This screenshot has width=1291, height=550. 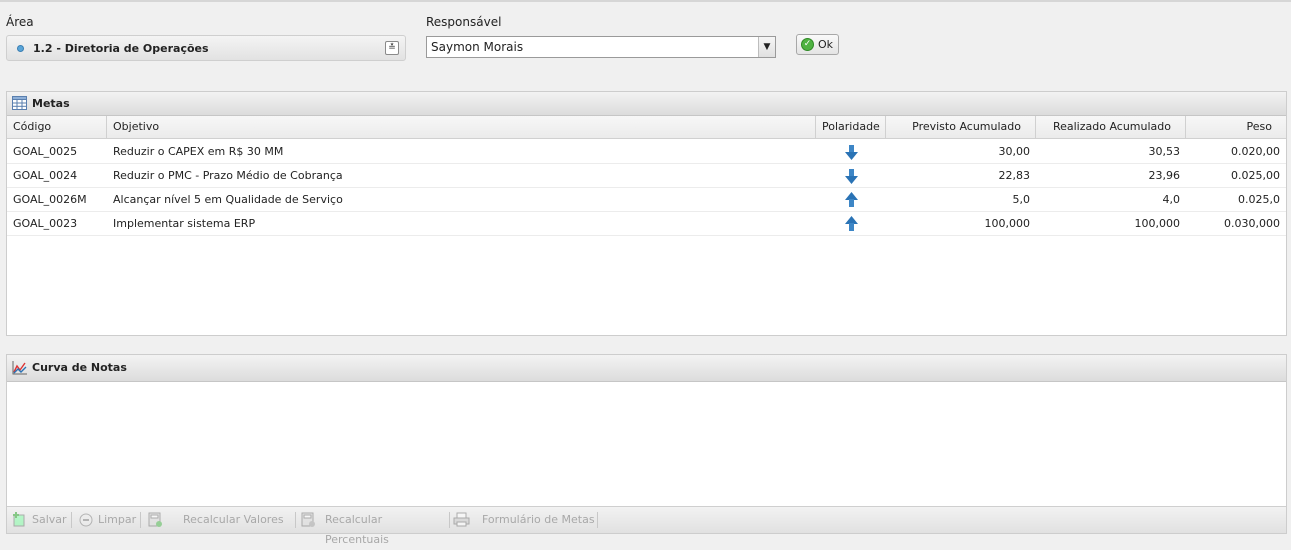 What do you see at coordinates (1111, 127) in the screenshot?
I see `col-realizado: Realizado Acumulado` at bounding box center [1111, 127].